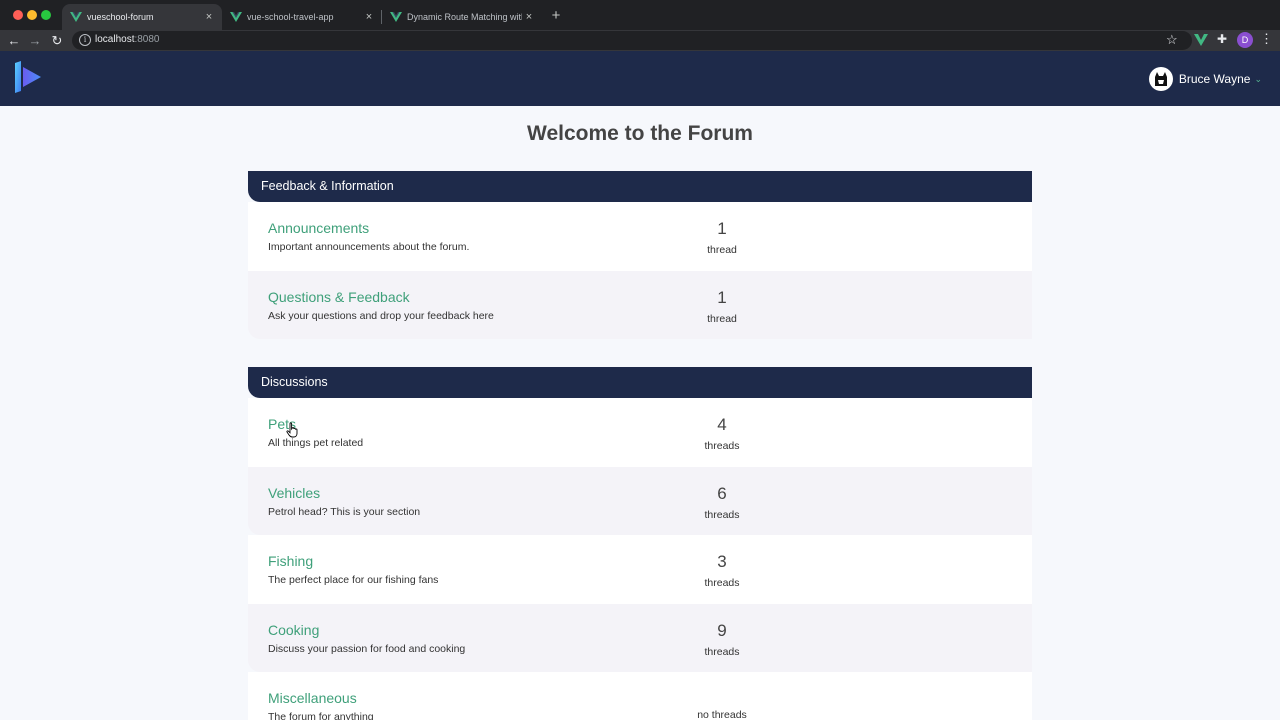 Image resolution: width=1280 pixels, height=720 pixels. What do you see at coordinates (1266, 39) in the screenshot?
I see `browser-menu-icon: ⋮` at bounding box center [1266, 39].